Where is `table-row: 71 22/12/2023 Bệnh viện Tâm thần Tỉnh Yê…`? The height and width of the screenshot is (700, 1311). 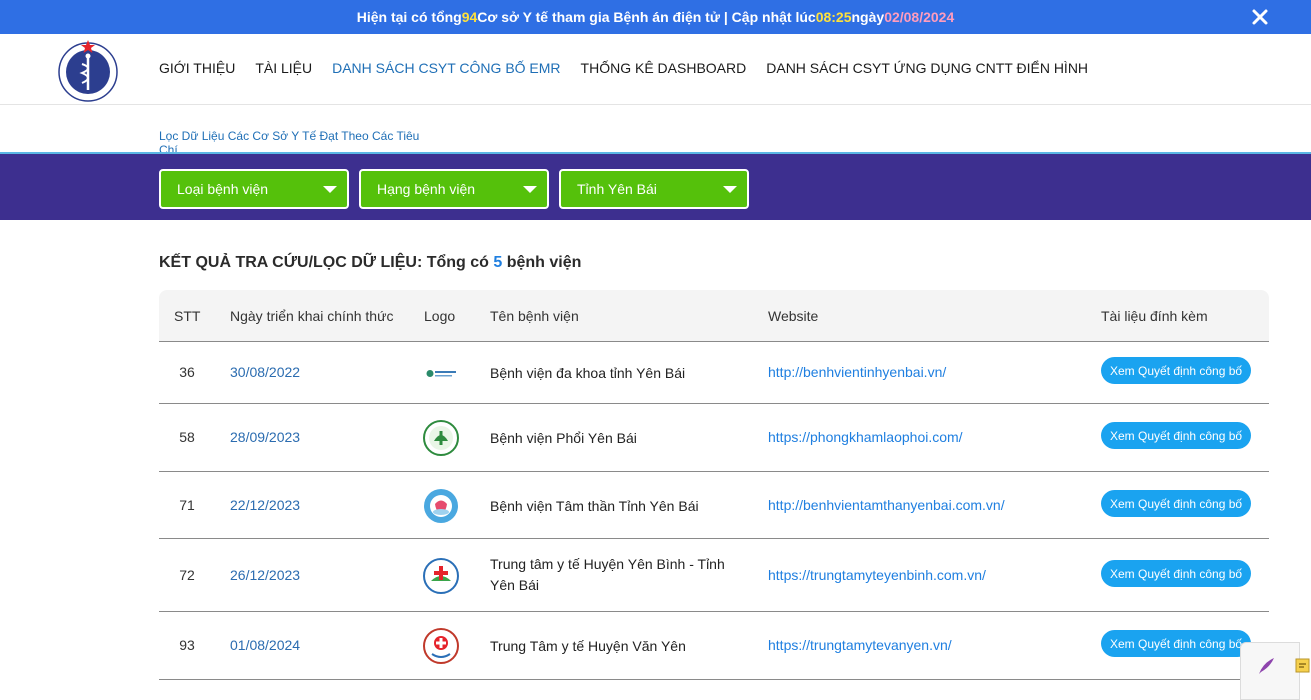 table-row: 71 22/12/2023 Bệnh viện Tâm thần Tỉnh Yê… is located at coordinates (714, 505).